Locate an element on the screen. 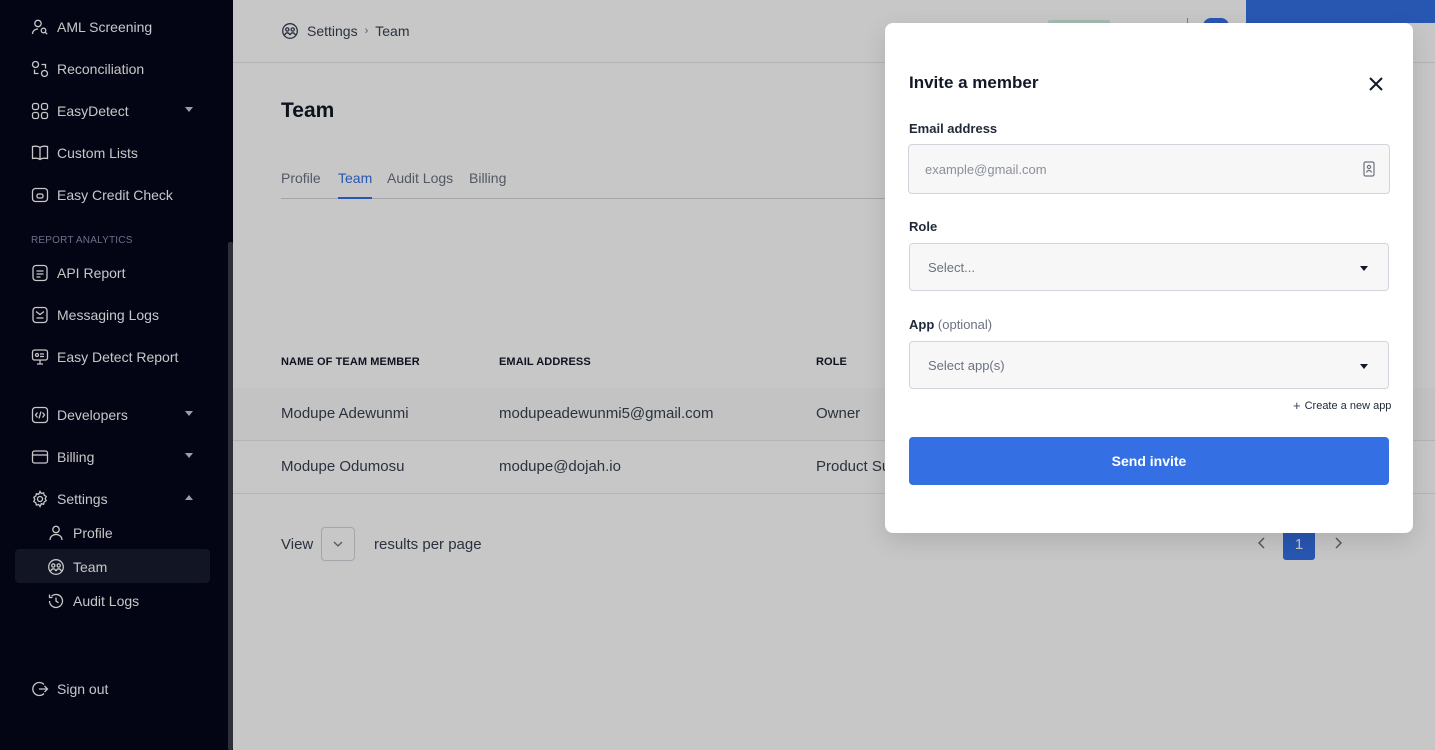  email-field-wrapper is located at coordinates (1149, 169).